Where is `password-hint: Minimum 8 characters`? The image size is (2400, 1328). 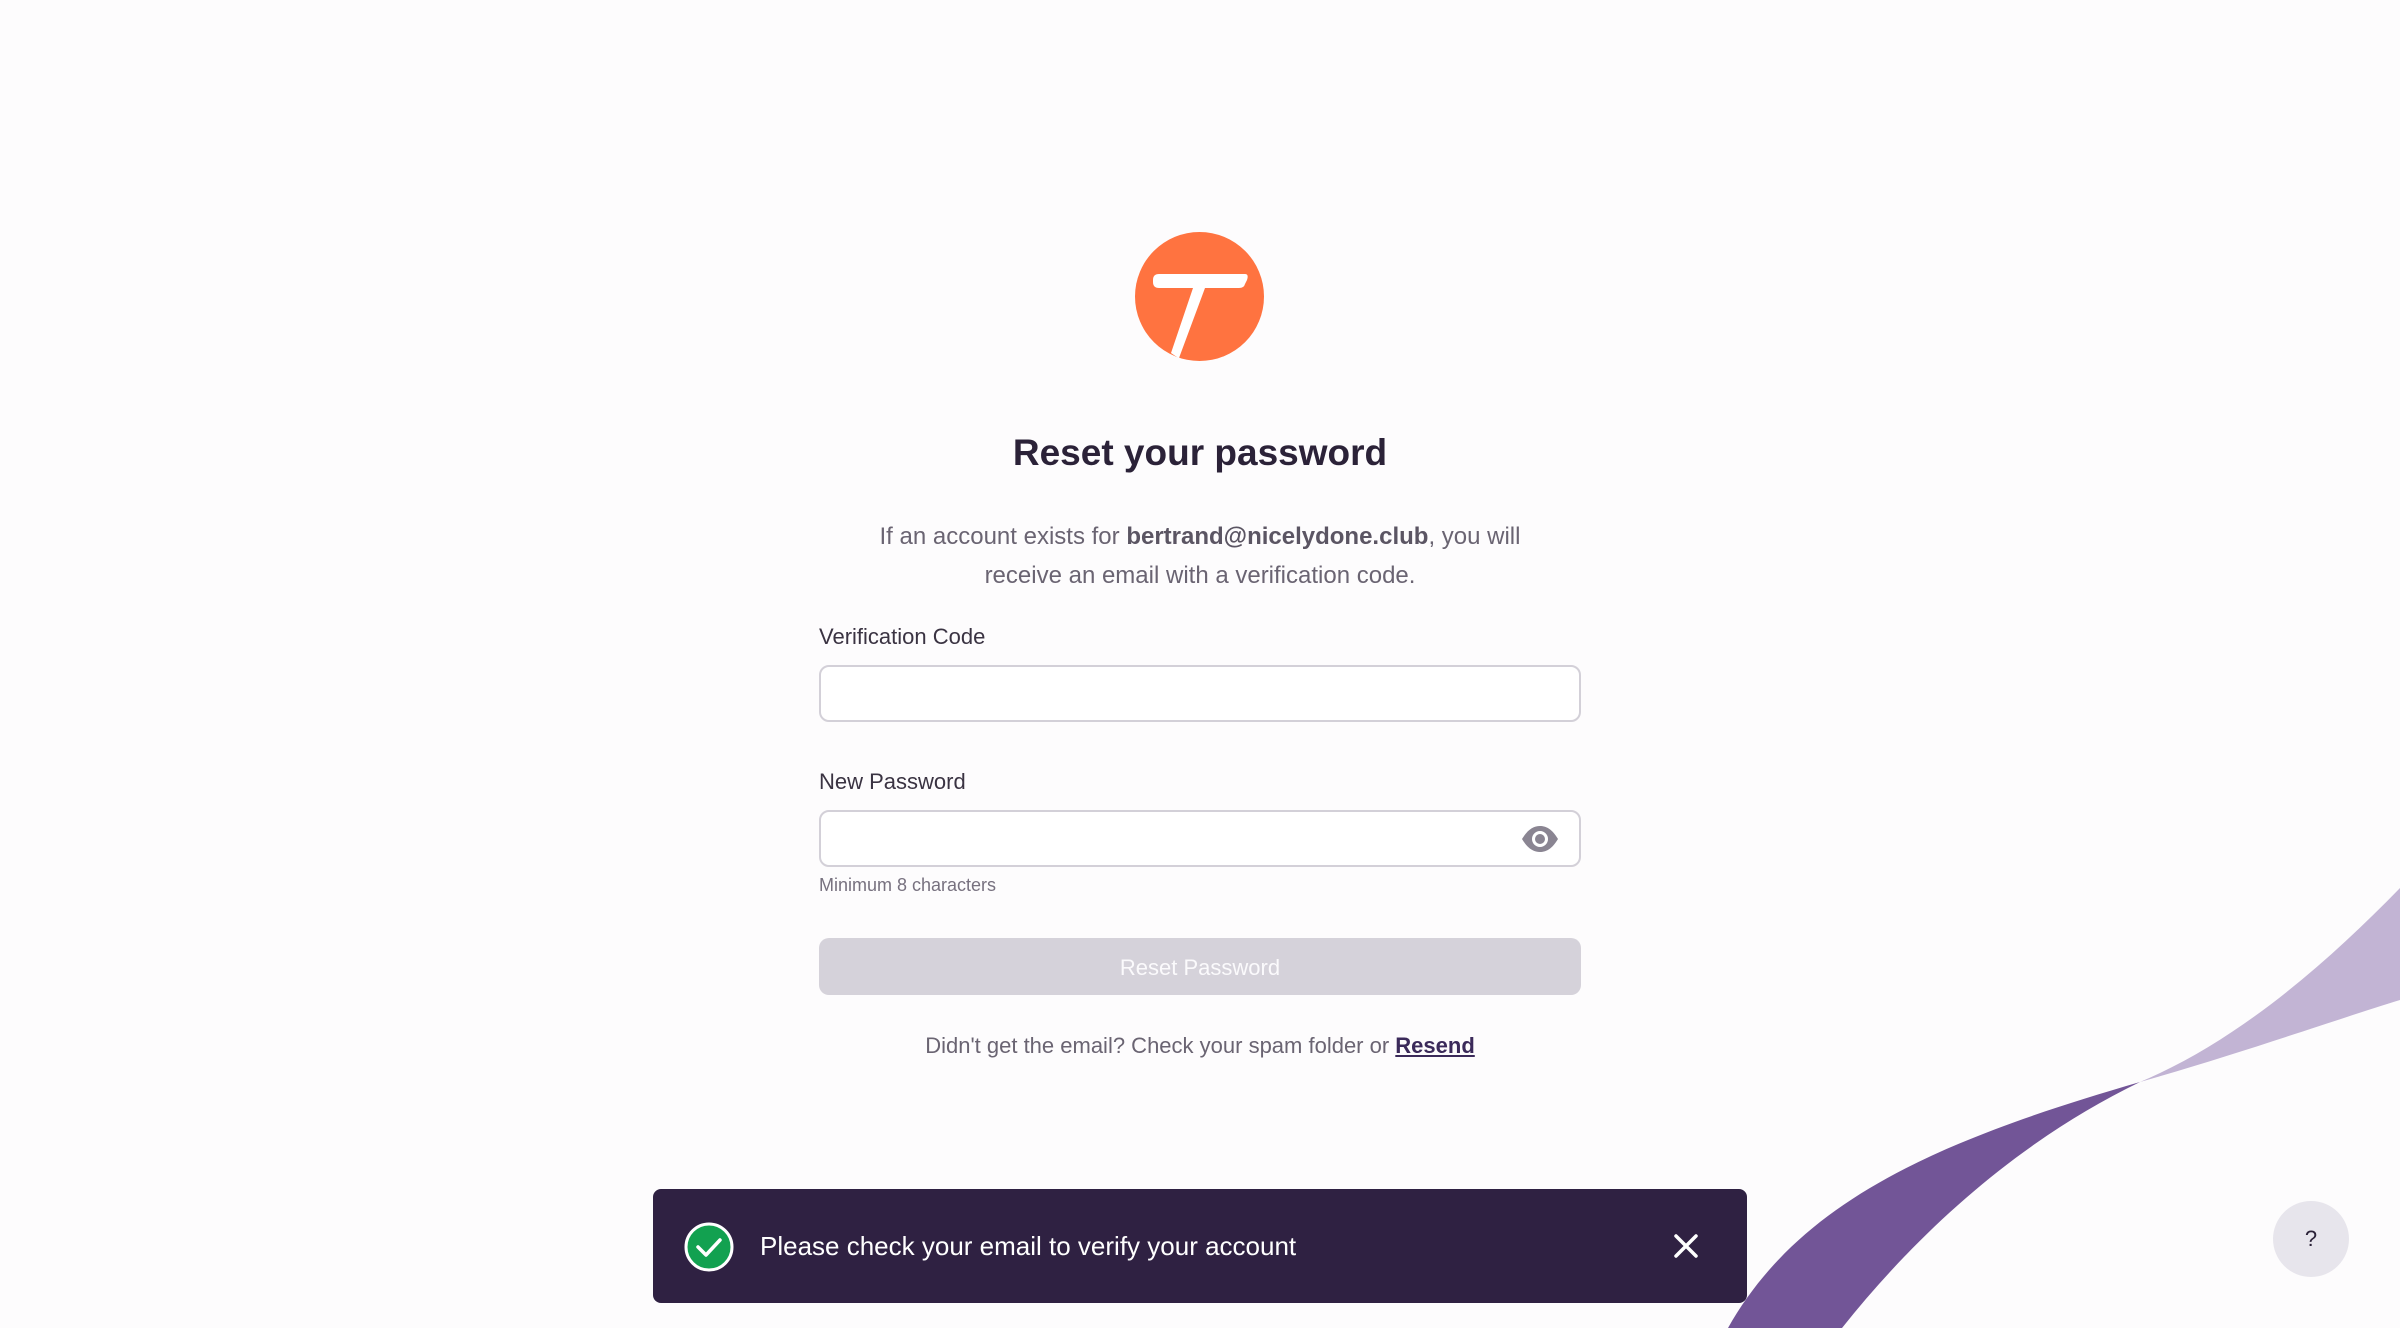 password-hint: Minimum 8 characters is located at coordinates (908, 885).